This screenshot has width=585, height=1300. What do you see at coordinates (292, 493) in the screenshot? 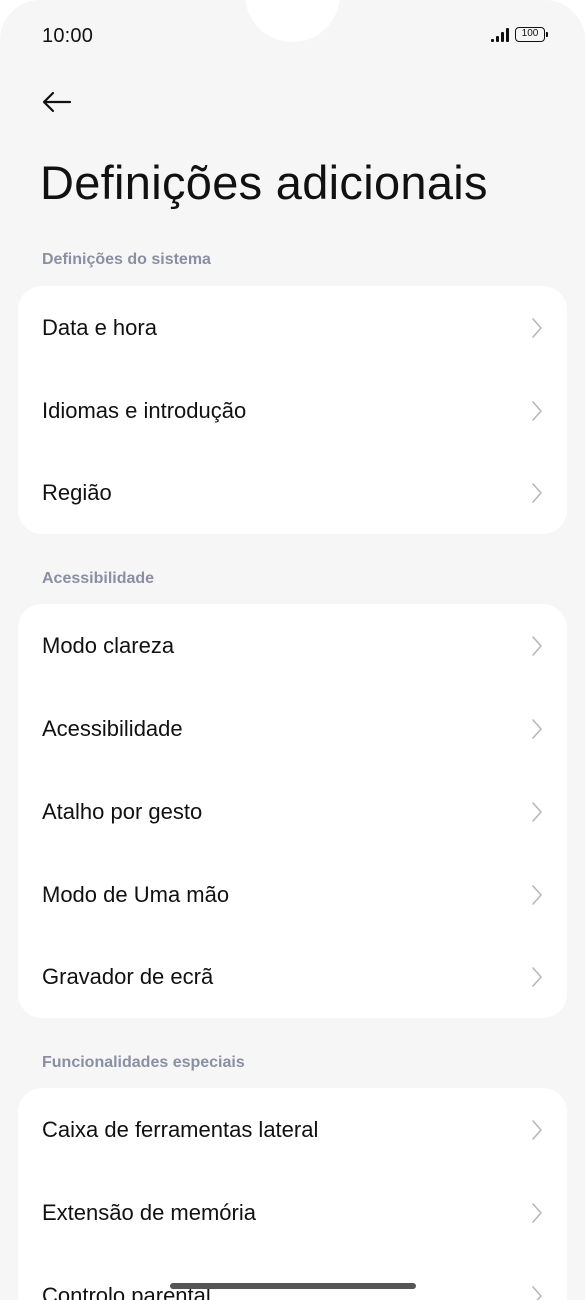
I see `settings-item-region: Região` at bounding box center [292, 493].